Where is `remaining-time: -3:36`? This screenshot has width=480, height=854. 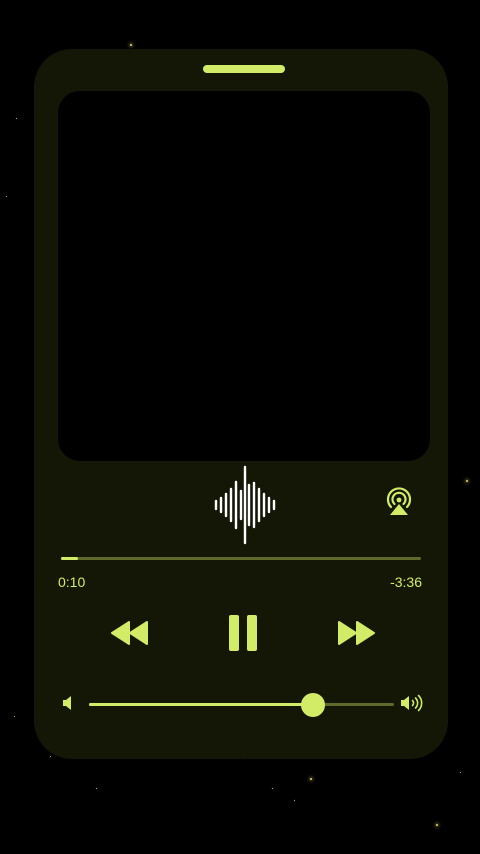 remaining-time: -3:36 is located at coordinates (406, 582).